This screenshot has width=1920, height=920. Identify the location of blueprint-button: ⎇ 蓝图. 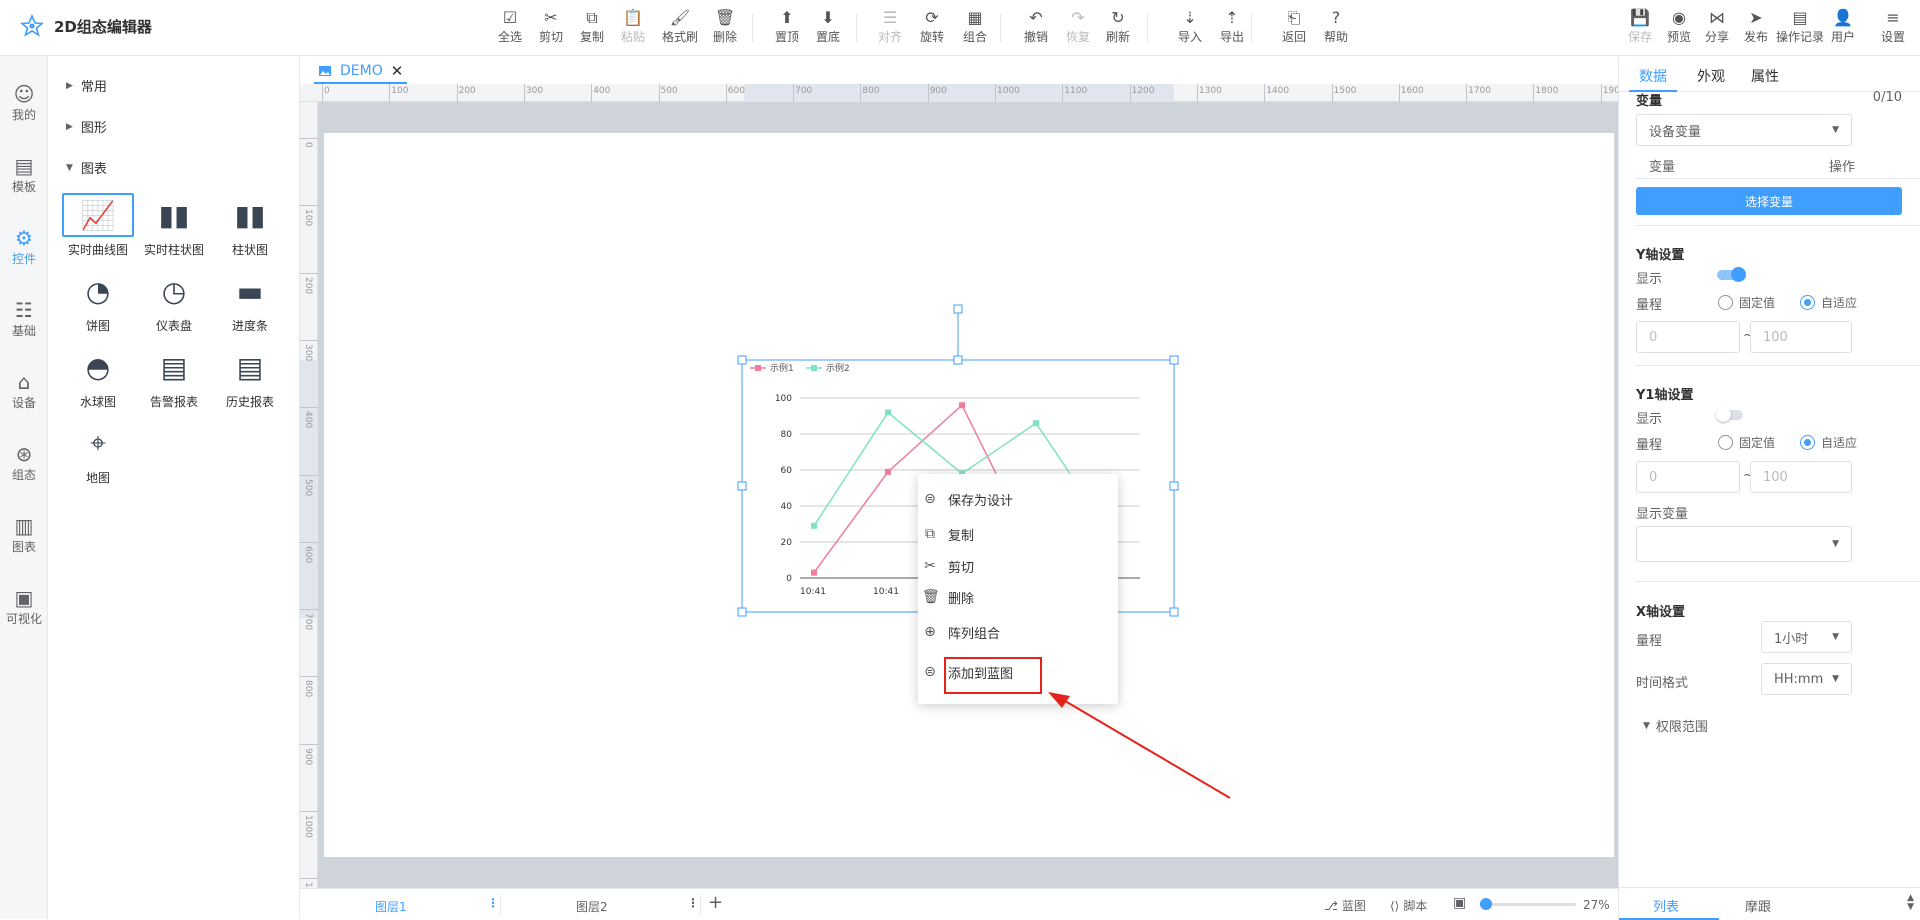
(1345, 905).